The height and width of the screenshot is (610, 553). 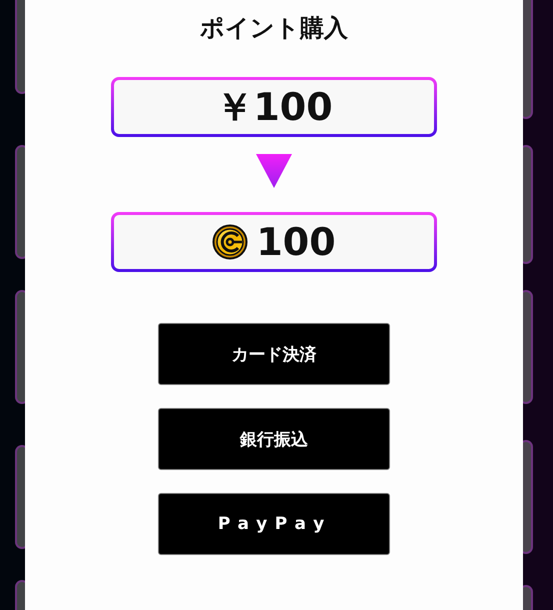 What do you see at coordinates (274, 171) in the screenshot?
I see `down-triangle-icon` at bounding box center [274, 171].